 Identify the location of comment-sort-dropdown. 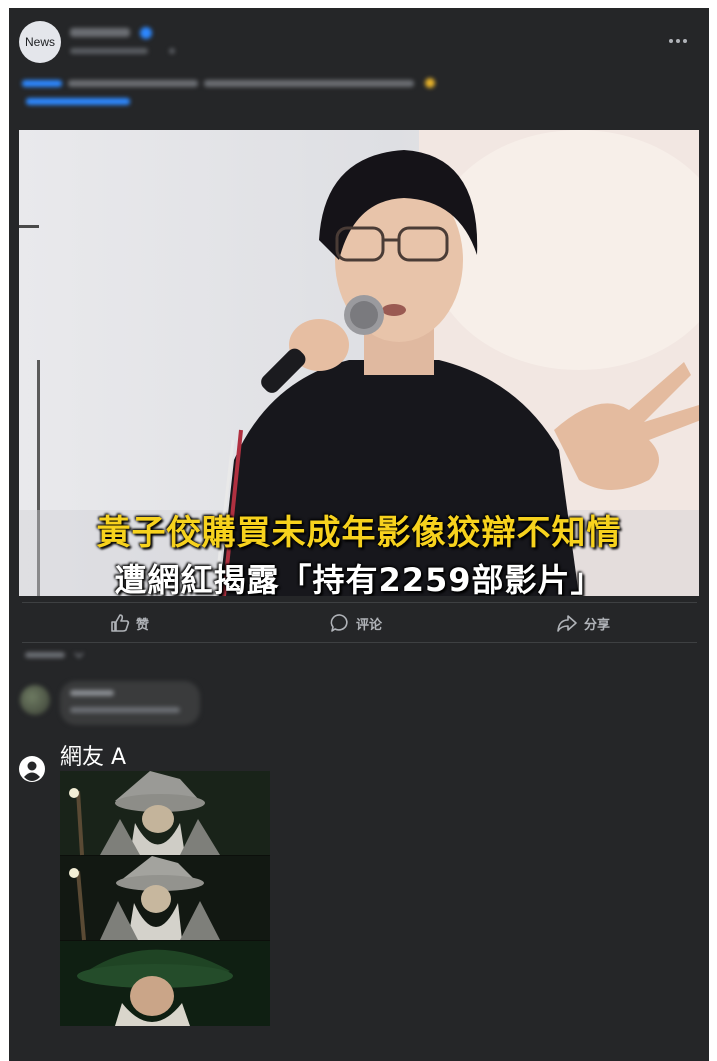
(56, 656).